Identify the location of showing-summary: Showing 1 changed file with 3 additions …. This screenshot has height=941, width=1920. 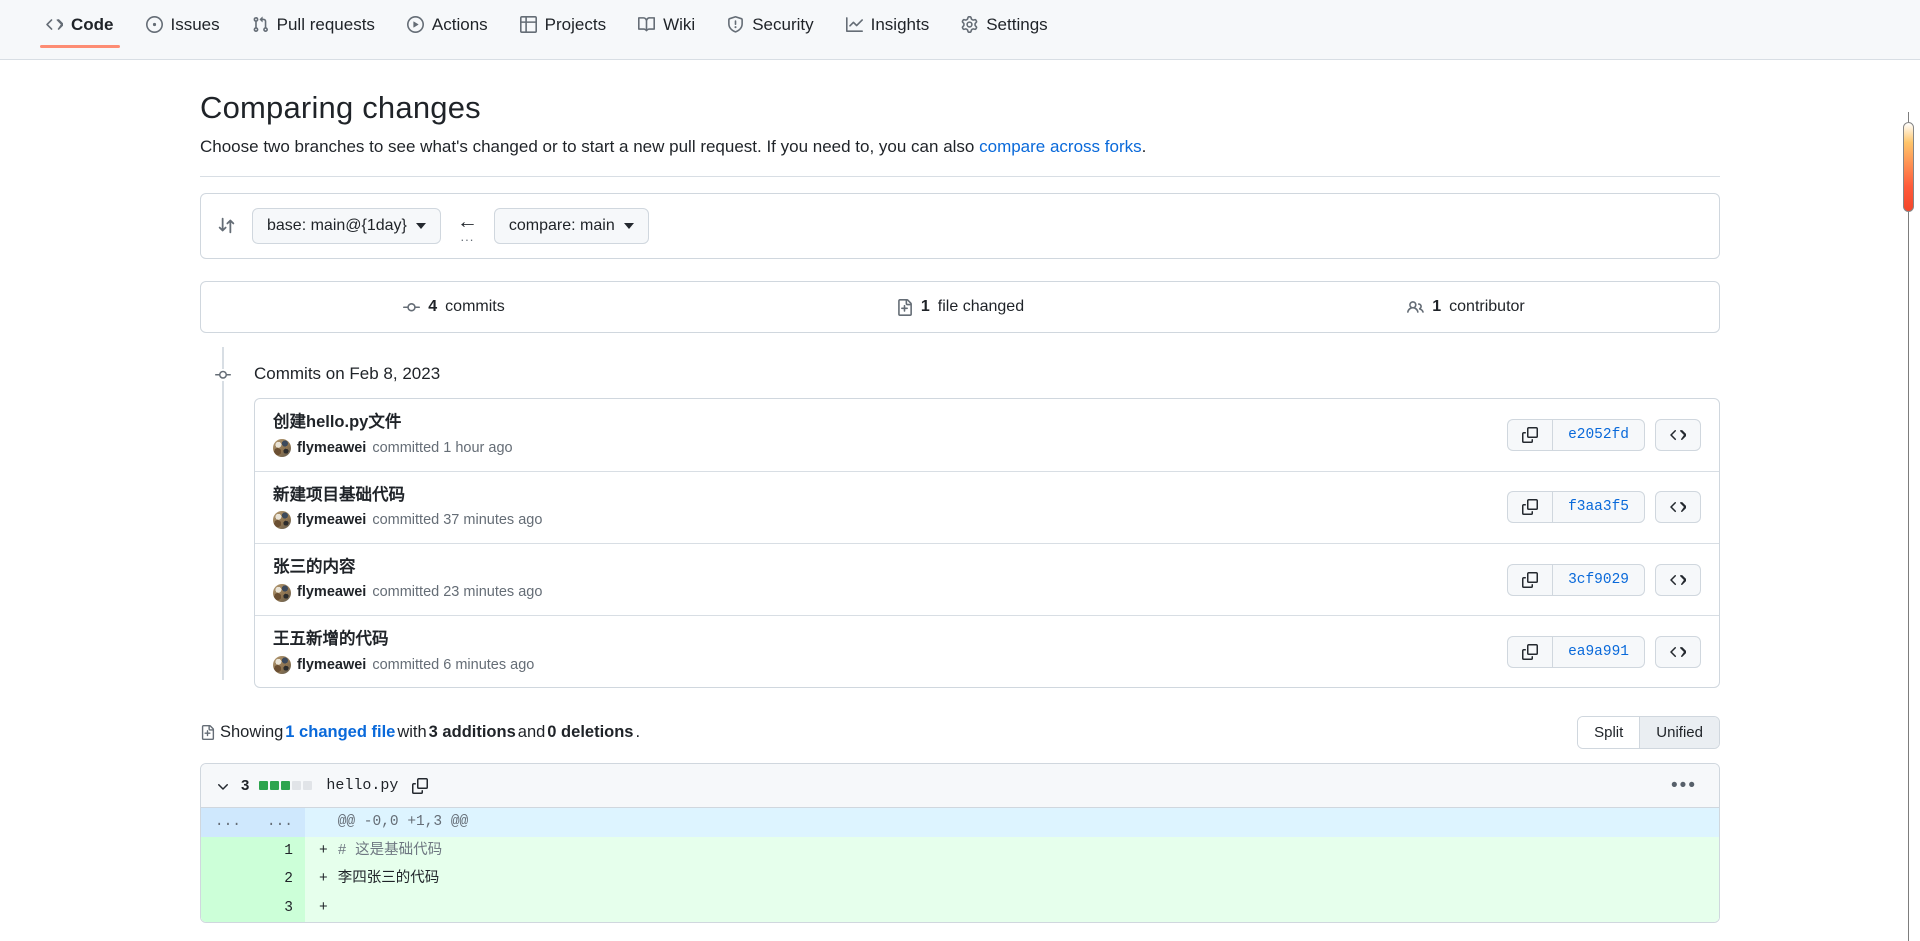
(420, 732).